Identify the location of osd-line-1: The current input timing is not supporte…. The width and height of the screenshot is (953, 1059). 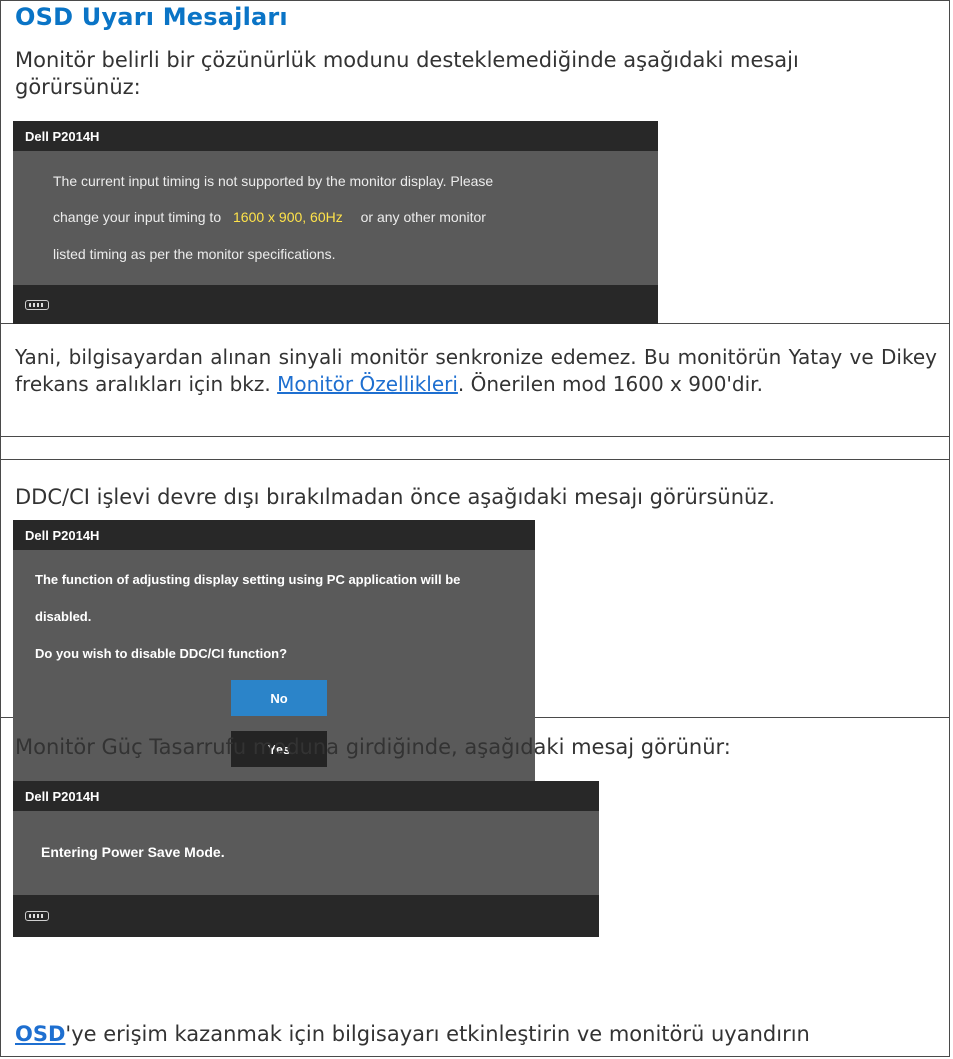
(273, 181).